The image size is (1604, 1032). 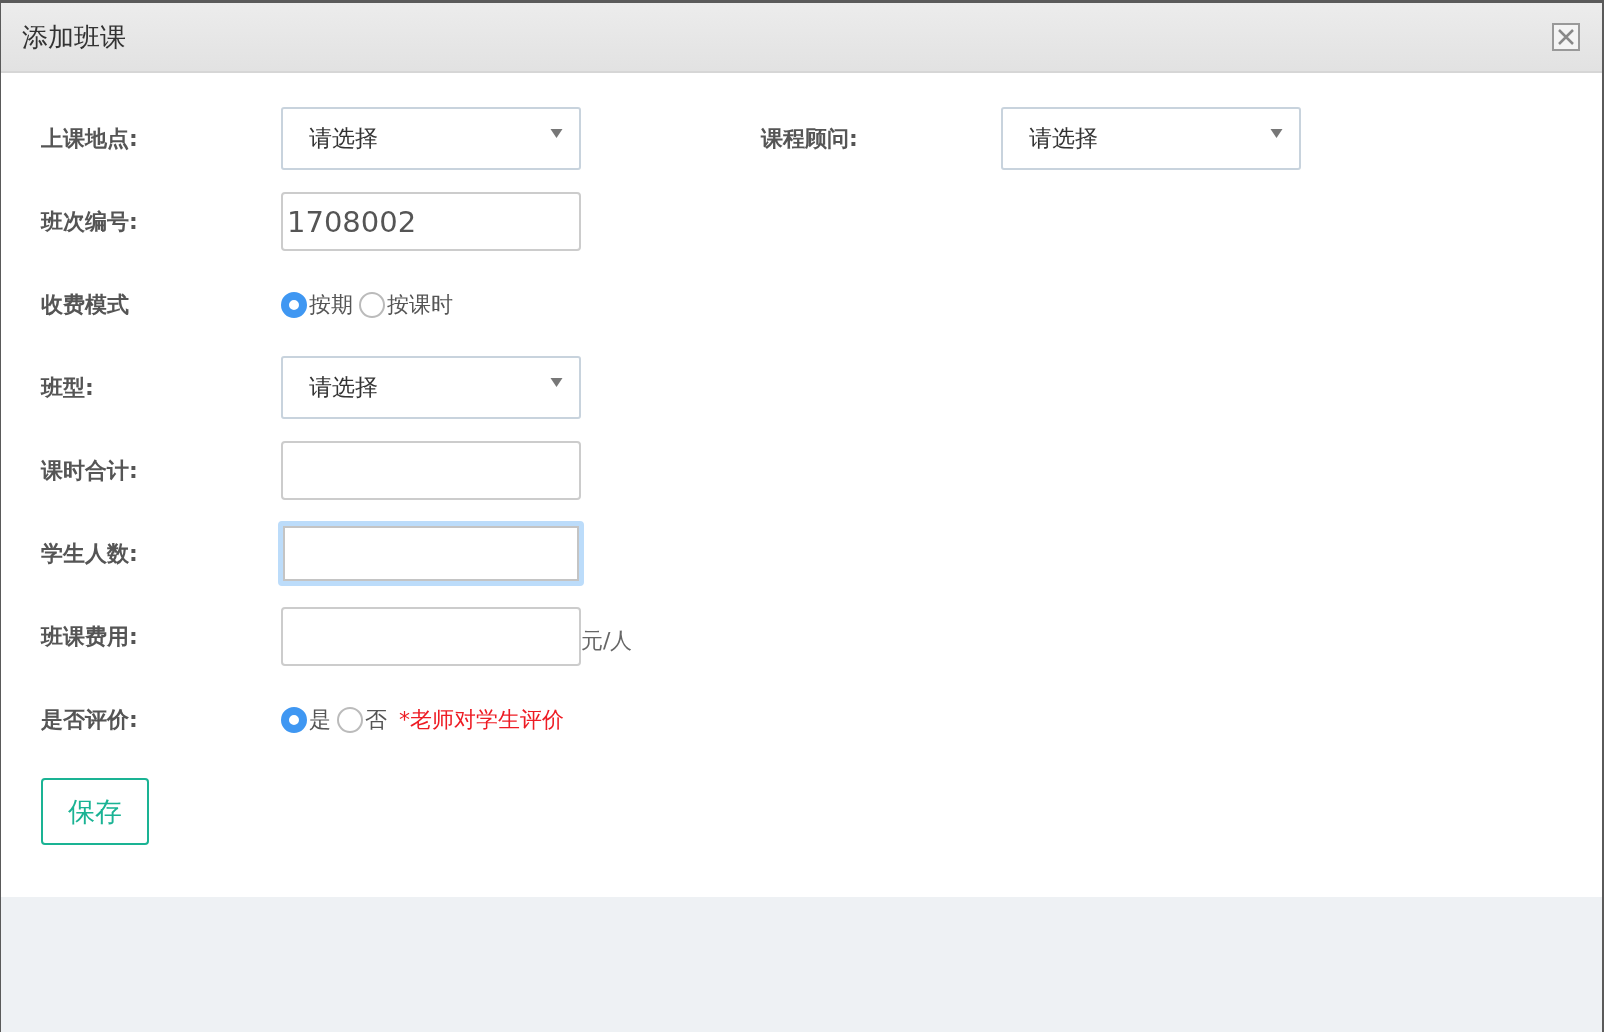 I want to click on unit-label: 元/人, so click(x=607, y=641).